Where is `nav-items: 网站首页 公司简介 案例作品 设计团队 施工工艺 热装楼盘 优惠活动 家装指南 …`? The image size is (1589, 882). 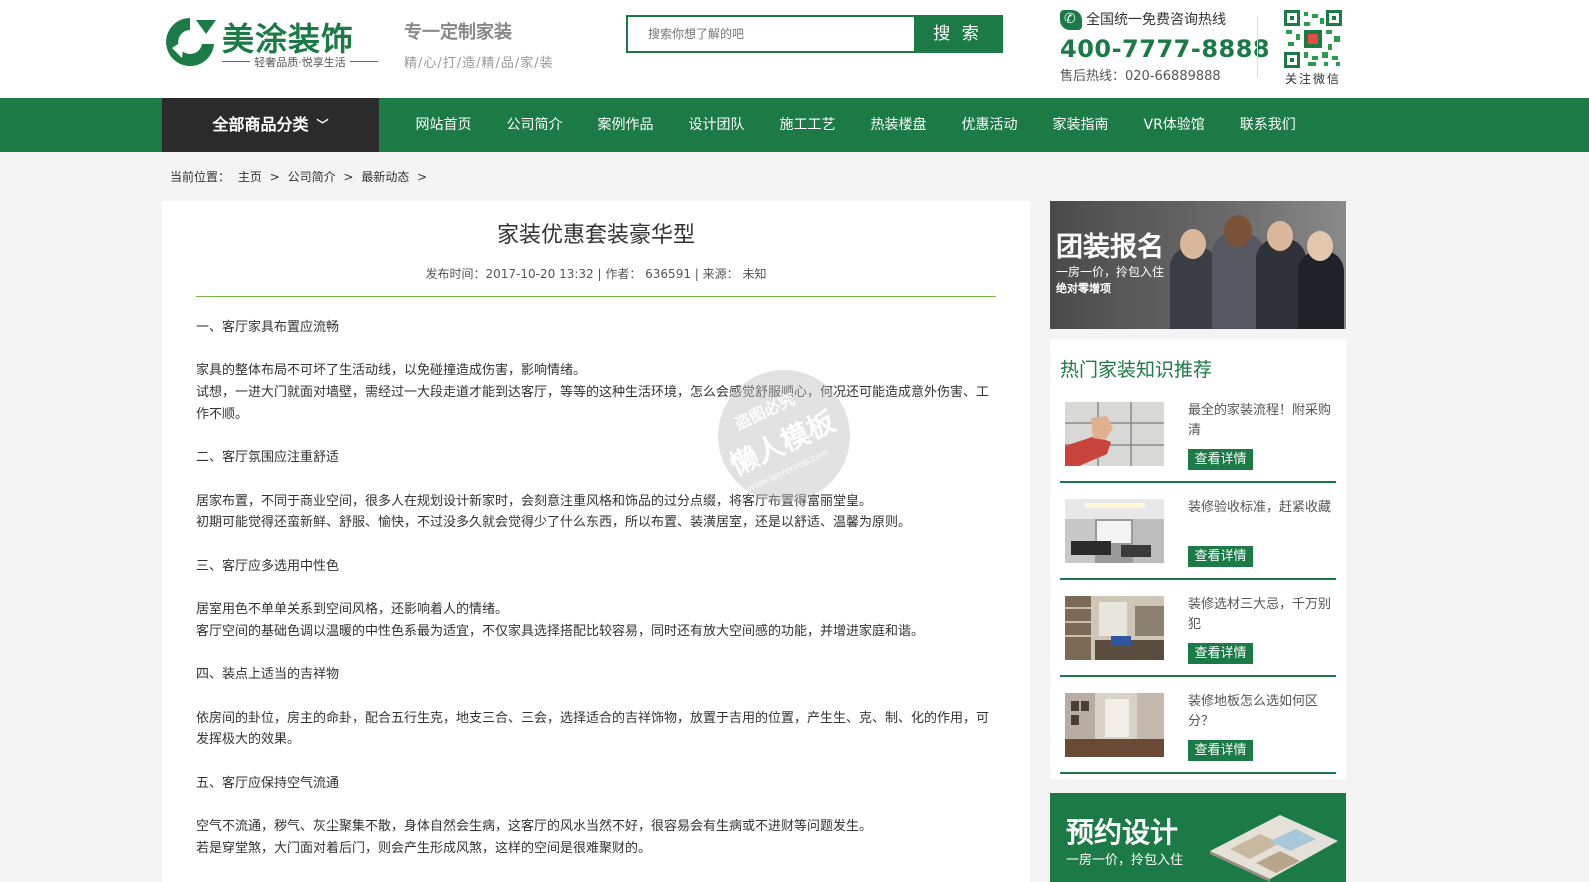
nav-items: 网站首页 公司简介 案例作品 设计团队 施工工艺 热装楼盘 优惠活动 家装指南 … is located at coordinates (855, 125).